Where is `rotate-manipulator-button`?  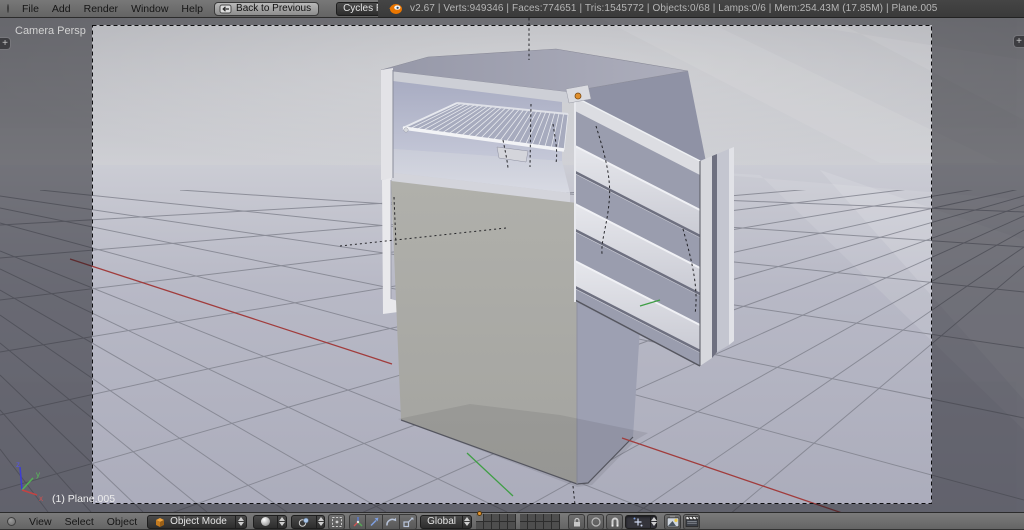 rotate-manipulator-button is located at coordinates (392, 521).